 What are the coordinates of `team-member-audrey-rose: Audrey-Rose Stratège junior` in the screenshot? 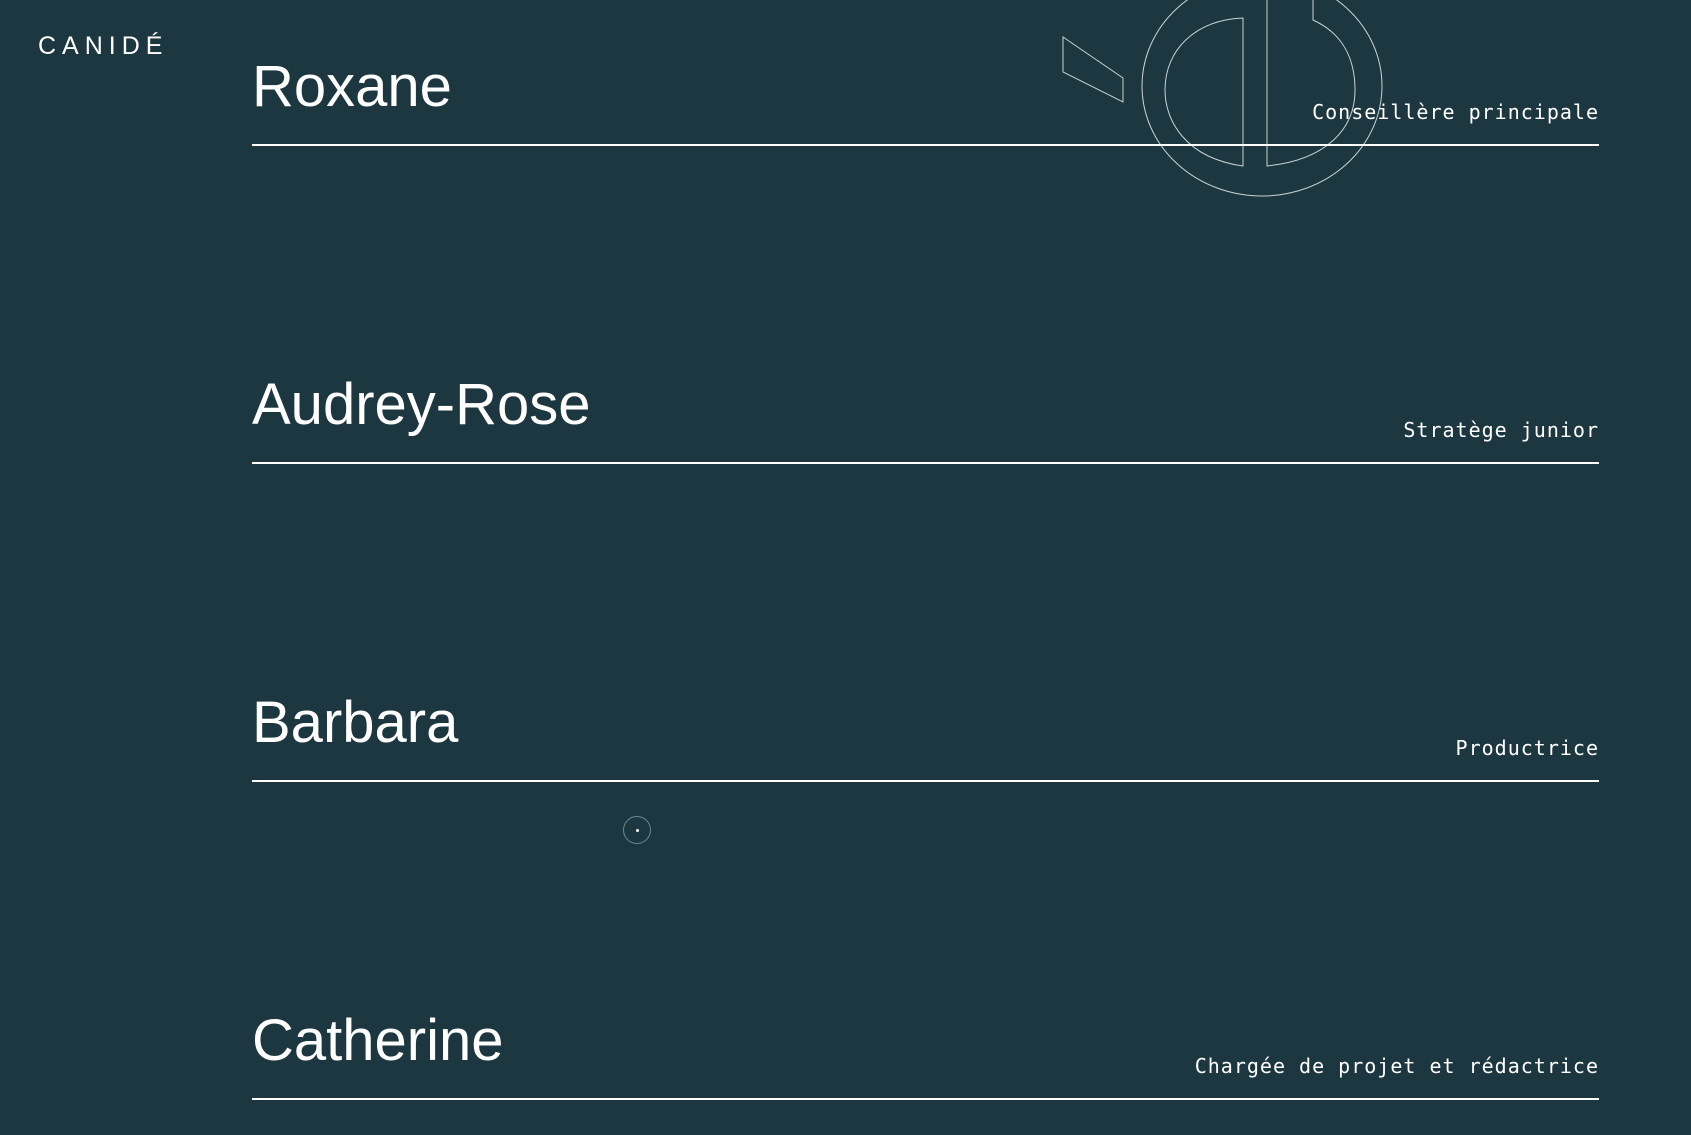 It's located at (925, 420).